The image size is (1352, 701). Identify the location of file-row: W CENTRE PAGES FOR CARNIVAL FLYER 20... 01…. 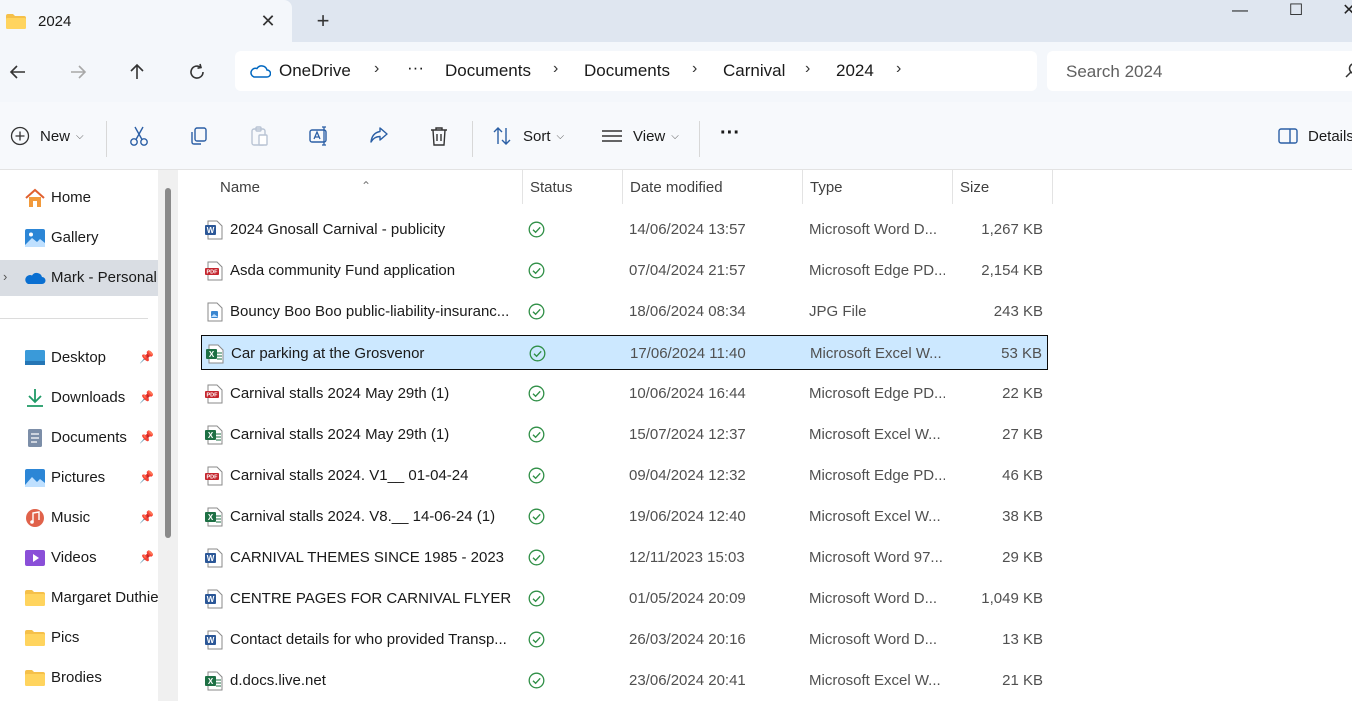
(624, 598).